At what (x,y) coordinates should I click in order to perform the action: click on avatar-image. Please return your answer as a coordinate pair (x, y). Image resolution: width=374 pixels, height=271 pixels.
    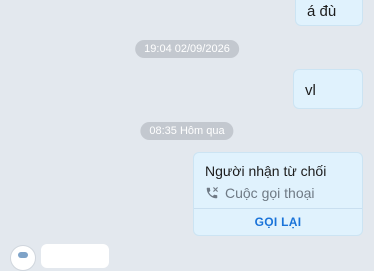
    Looking at the image, I should click on (23, 255).